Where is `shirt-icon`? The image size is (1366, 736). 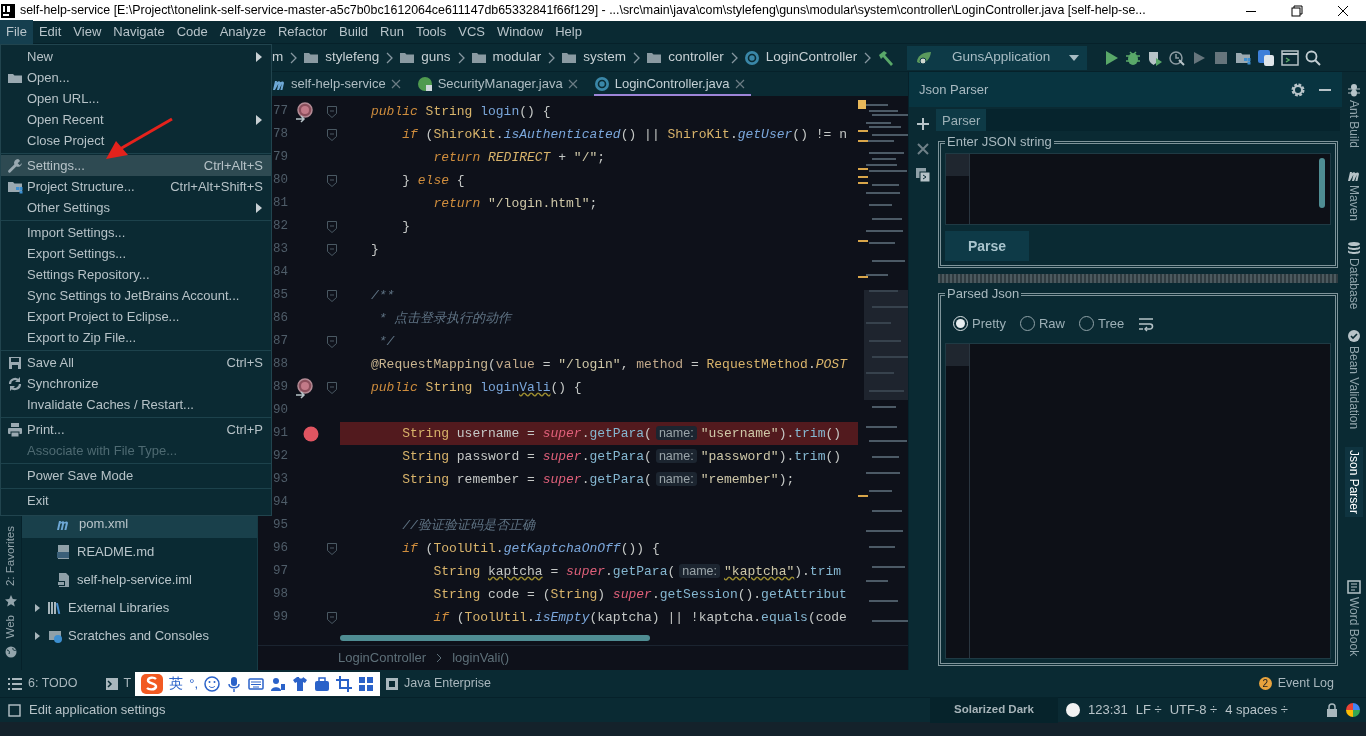 shirt-icon is located at coordinates (300, 683).